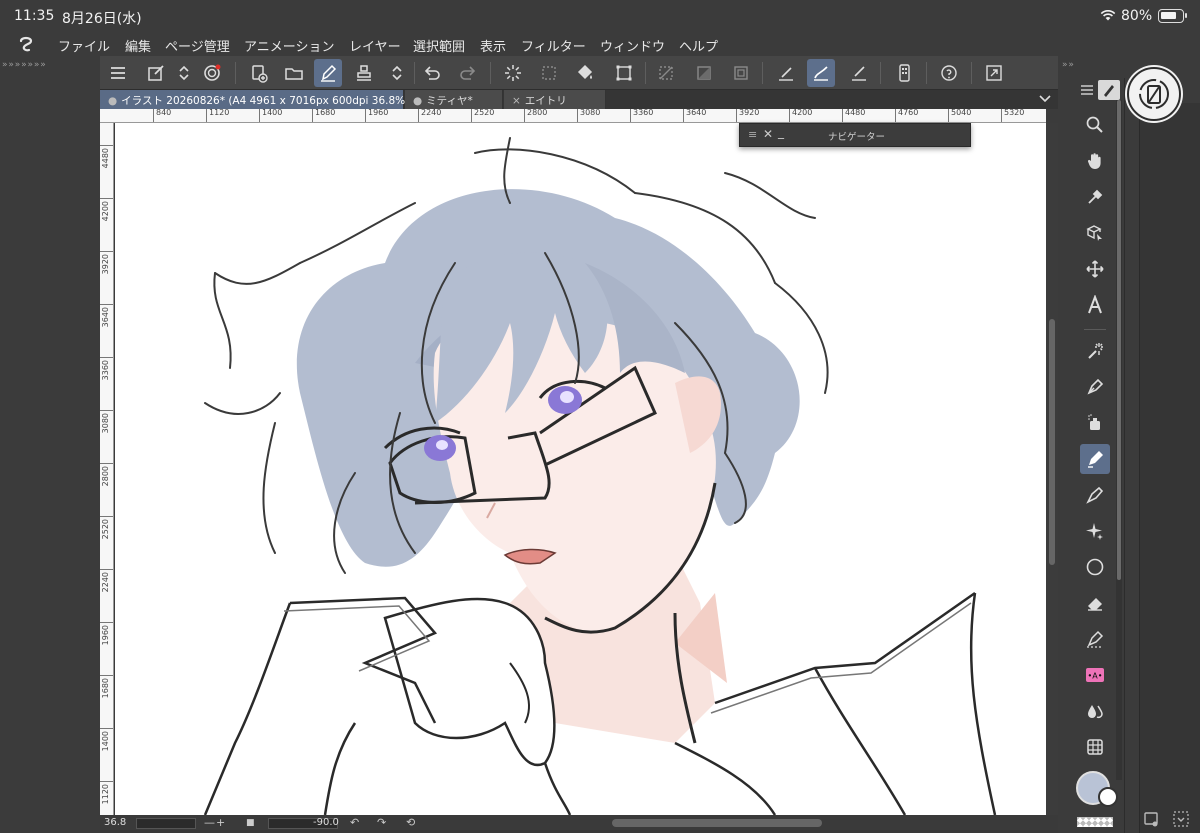  Describe the element at coordinates (904, 73) in the screenshot. I see `companion-mode-button` at that location.